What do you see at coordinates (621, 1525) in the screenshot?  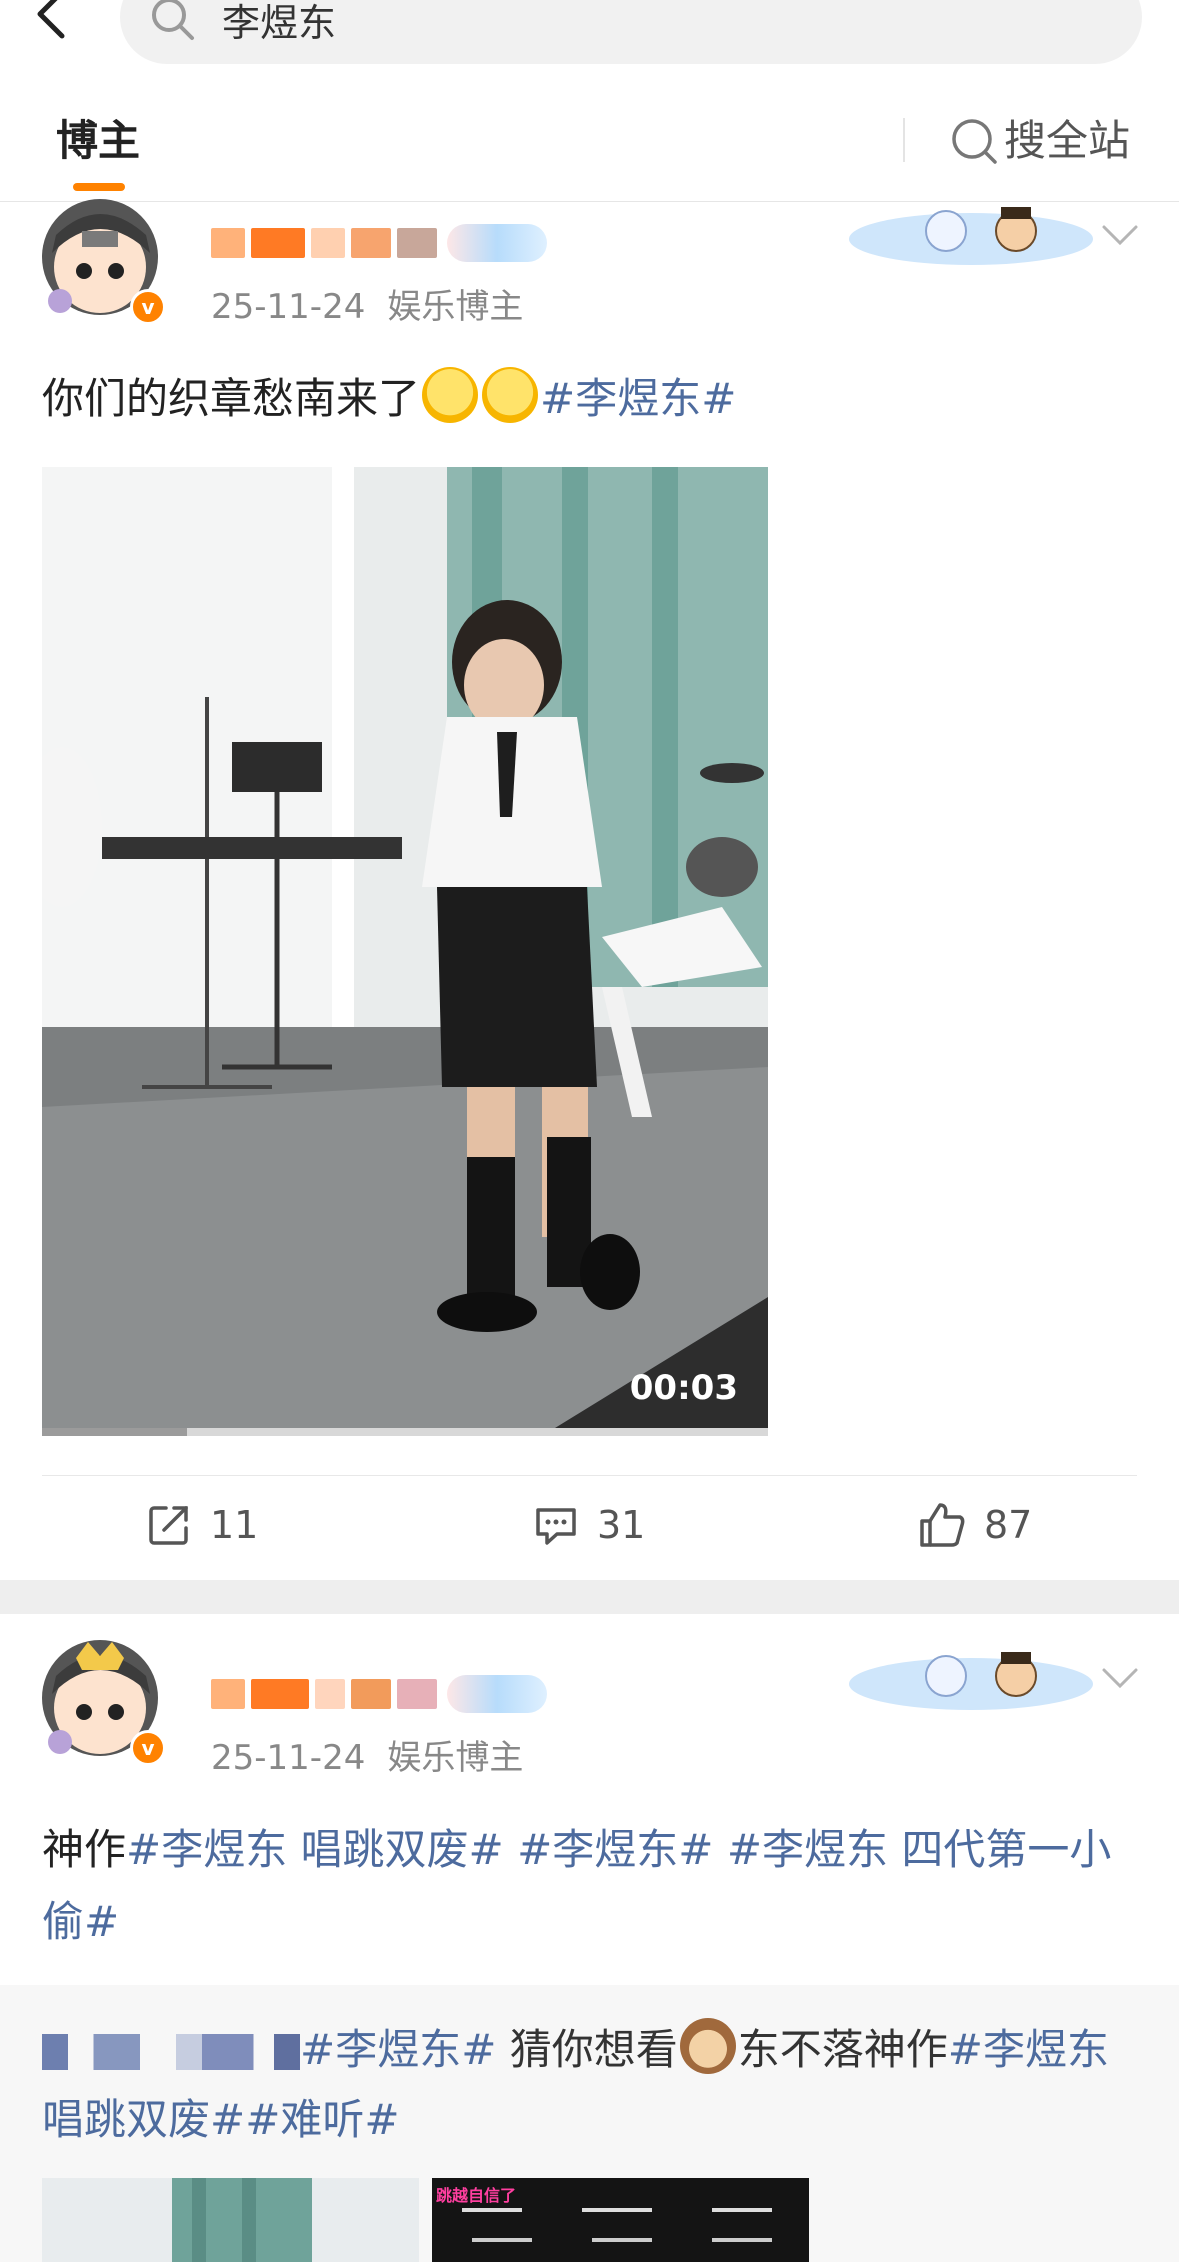 I see `comment-count: 31` at bounding box center [621, 1525].